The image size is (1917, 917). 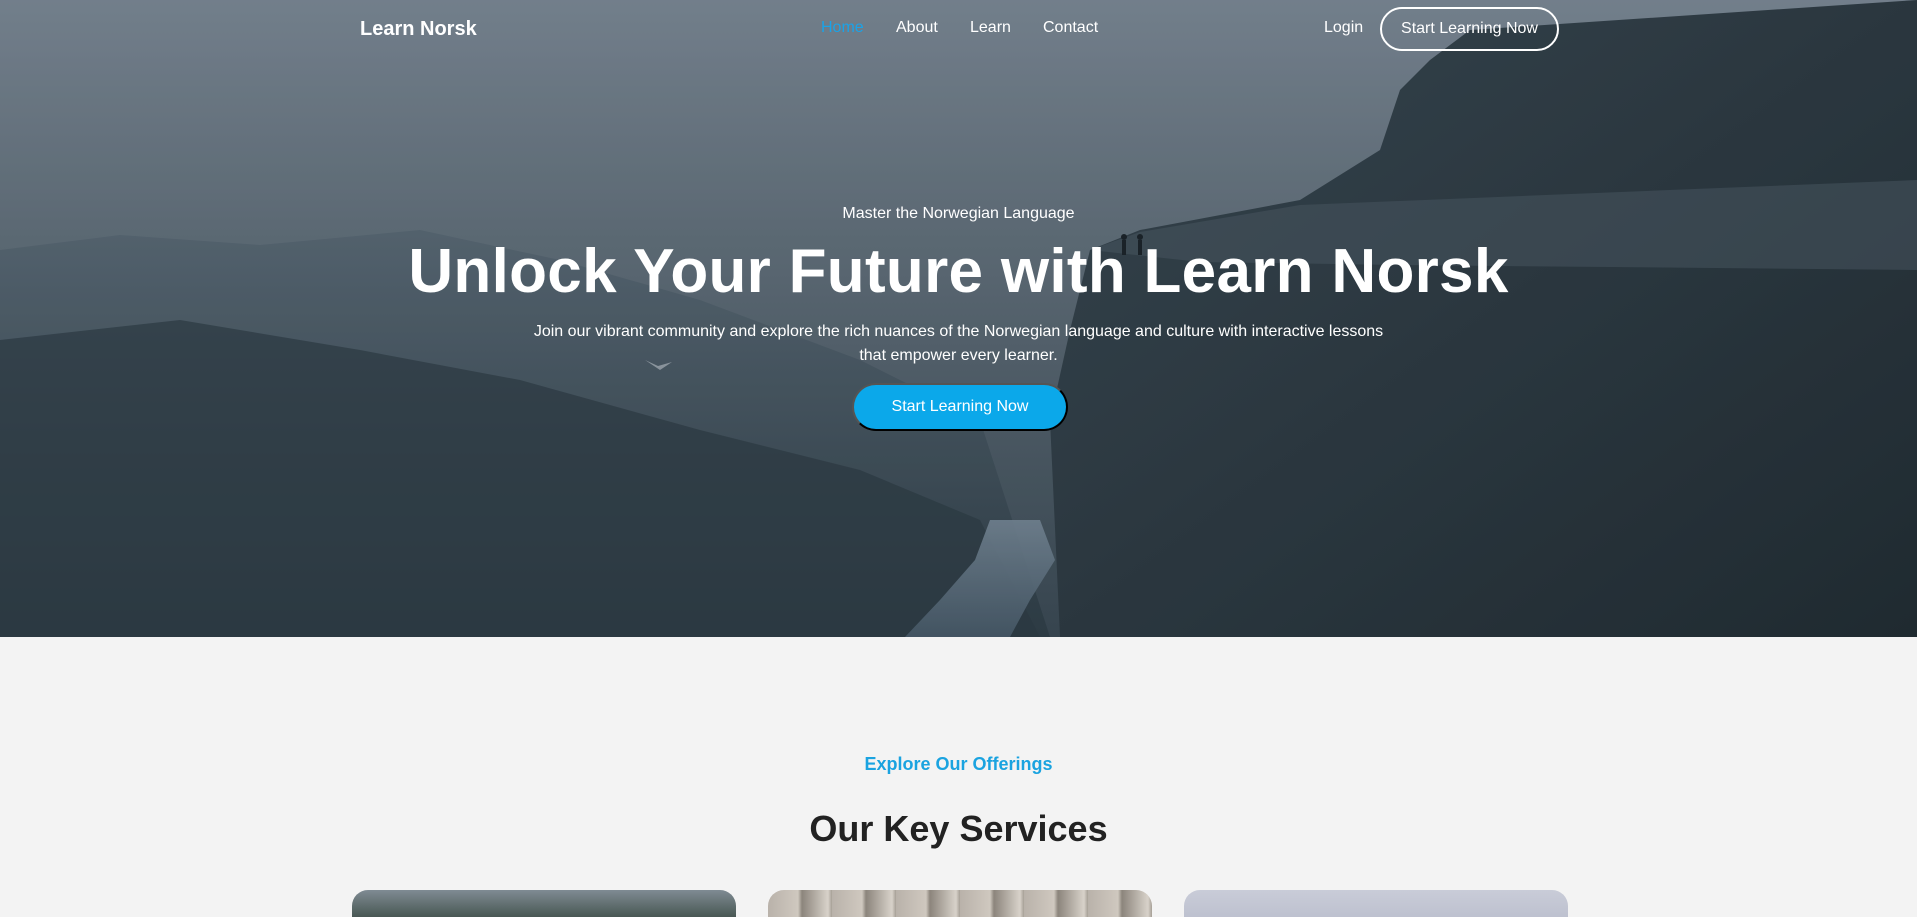 I want to click on nav-item-contact: Contact, so click(x=1070, y=28).